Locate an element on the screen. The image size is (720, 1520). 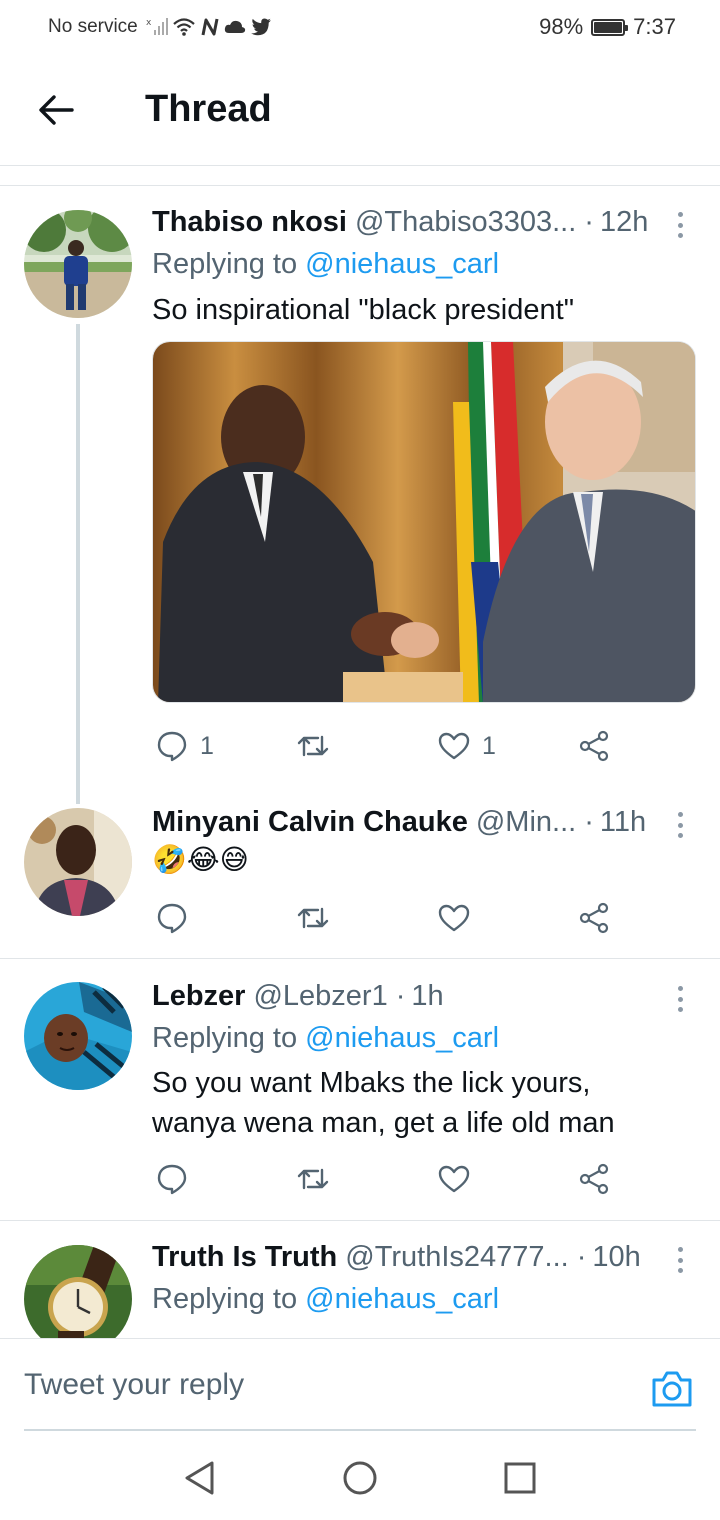
nav-home-button is located at coordinates (360, 1478).